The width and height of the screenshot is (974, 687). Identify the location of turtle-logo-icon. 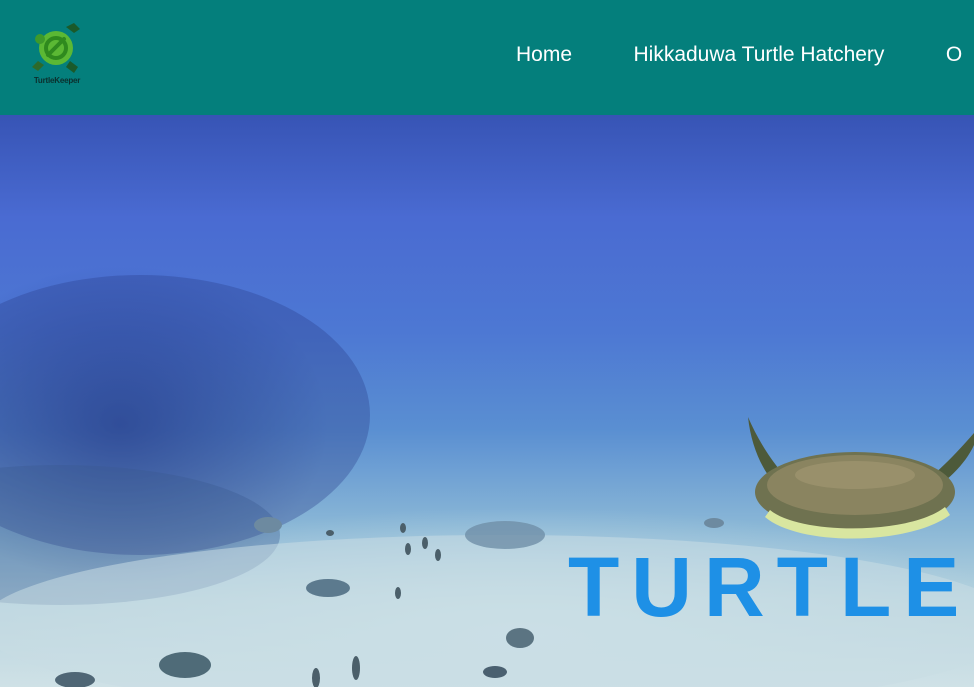
(56, 48).